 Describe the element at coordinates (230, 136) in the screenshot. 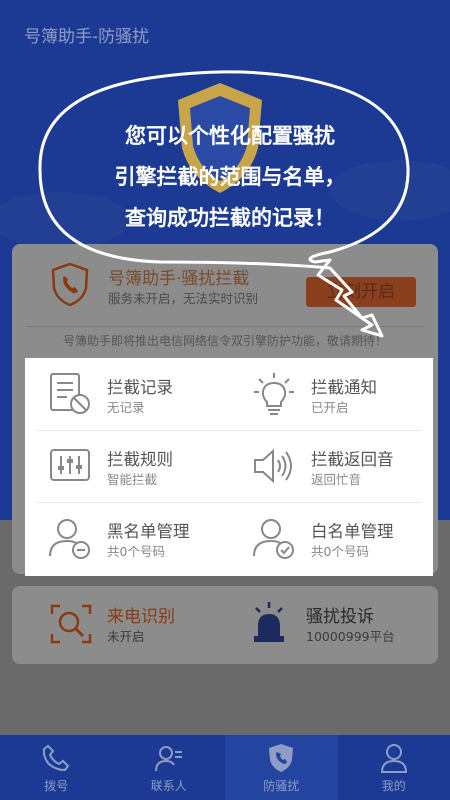

I see `guide-line-1: 您可以个性化配置骚扰` at that location.